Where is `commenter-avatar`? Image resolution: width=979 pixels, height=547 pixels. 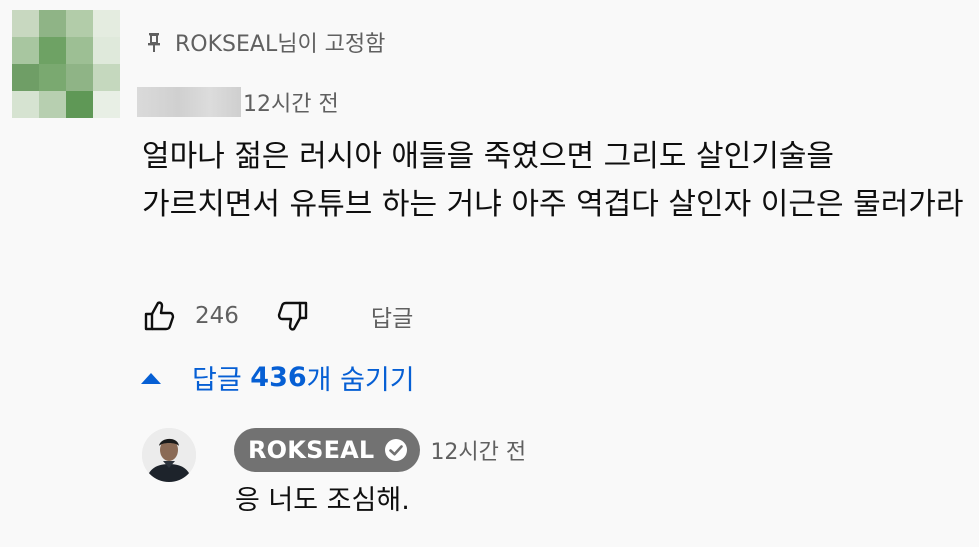 commenter-avatar is located at coordinates (66, 64).